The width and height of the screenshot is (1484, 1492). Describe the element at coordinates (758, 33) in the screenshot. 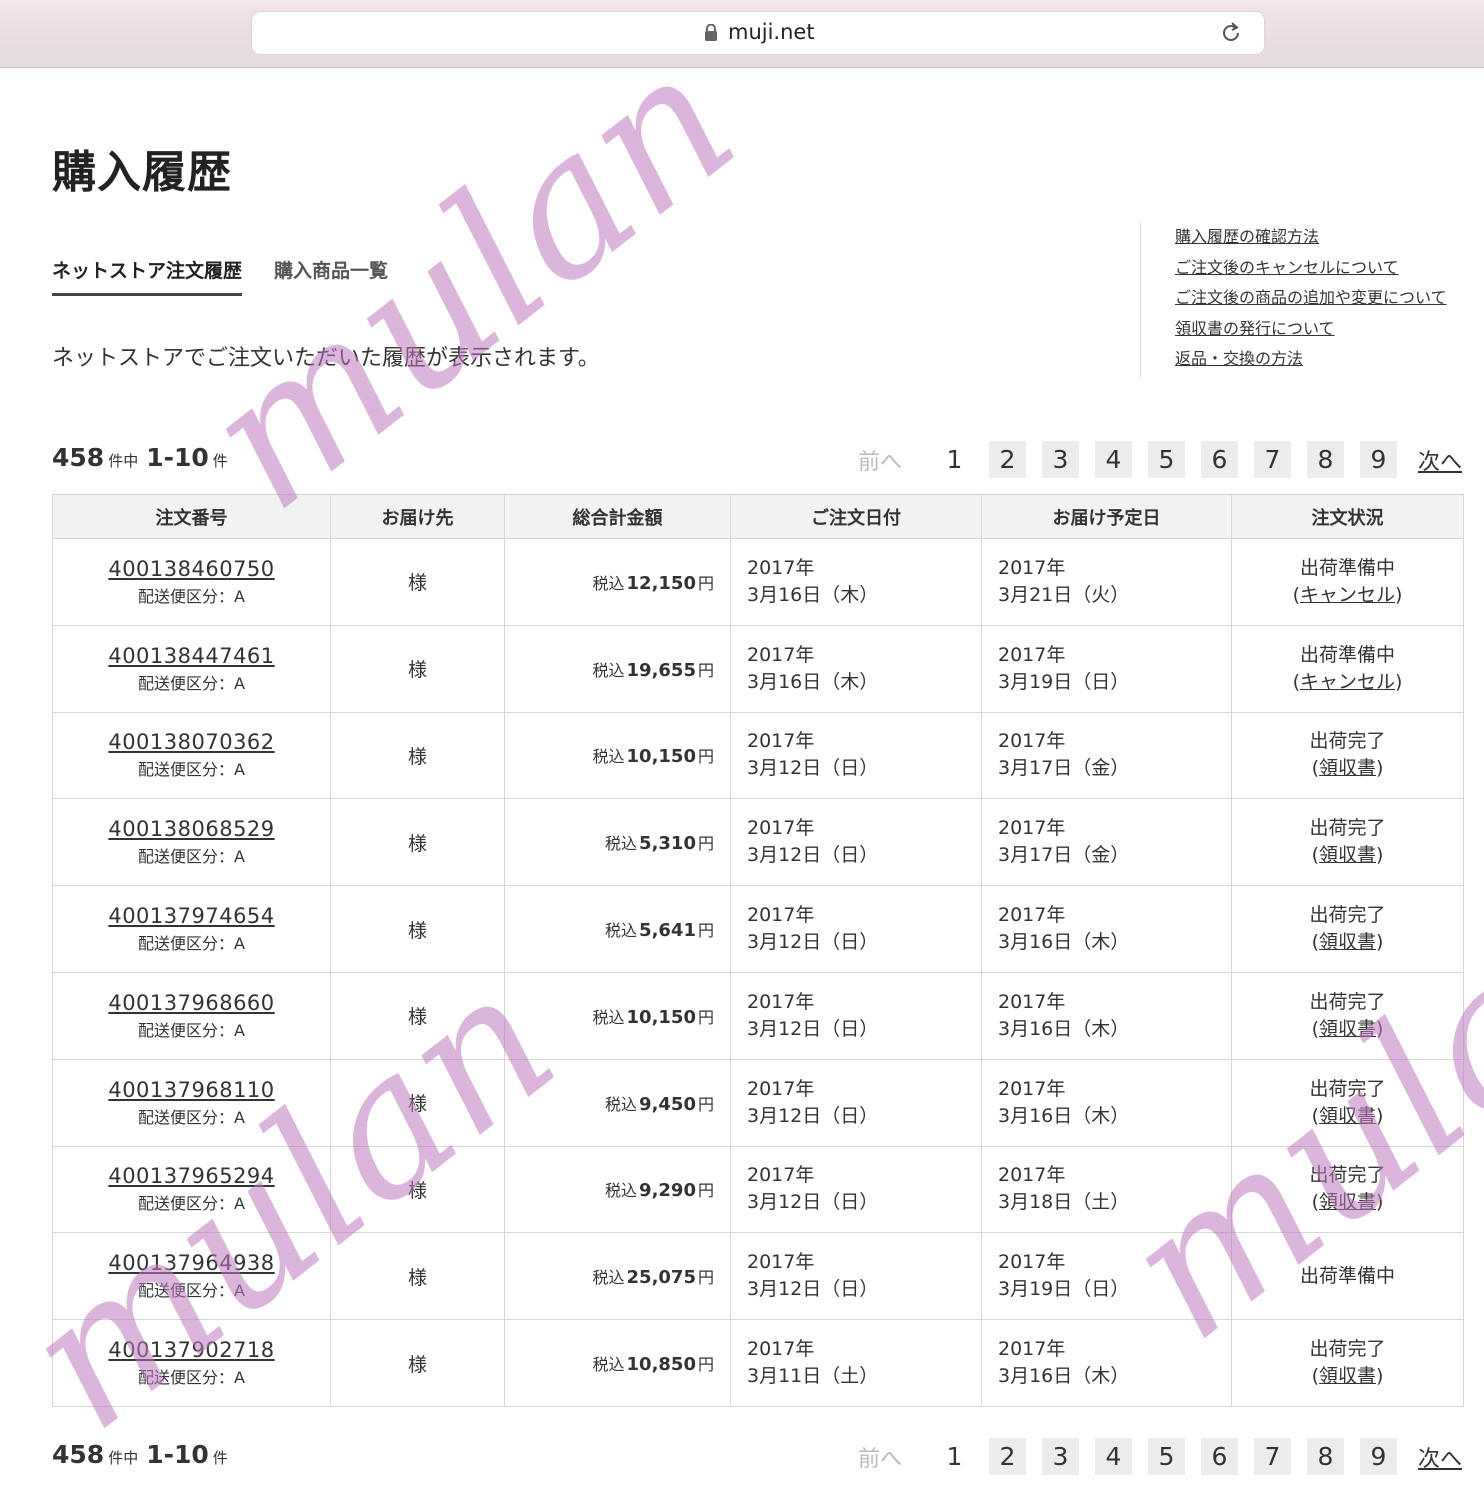

I see `address-bar: muji.net` at that location.